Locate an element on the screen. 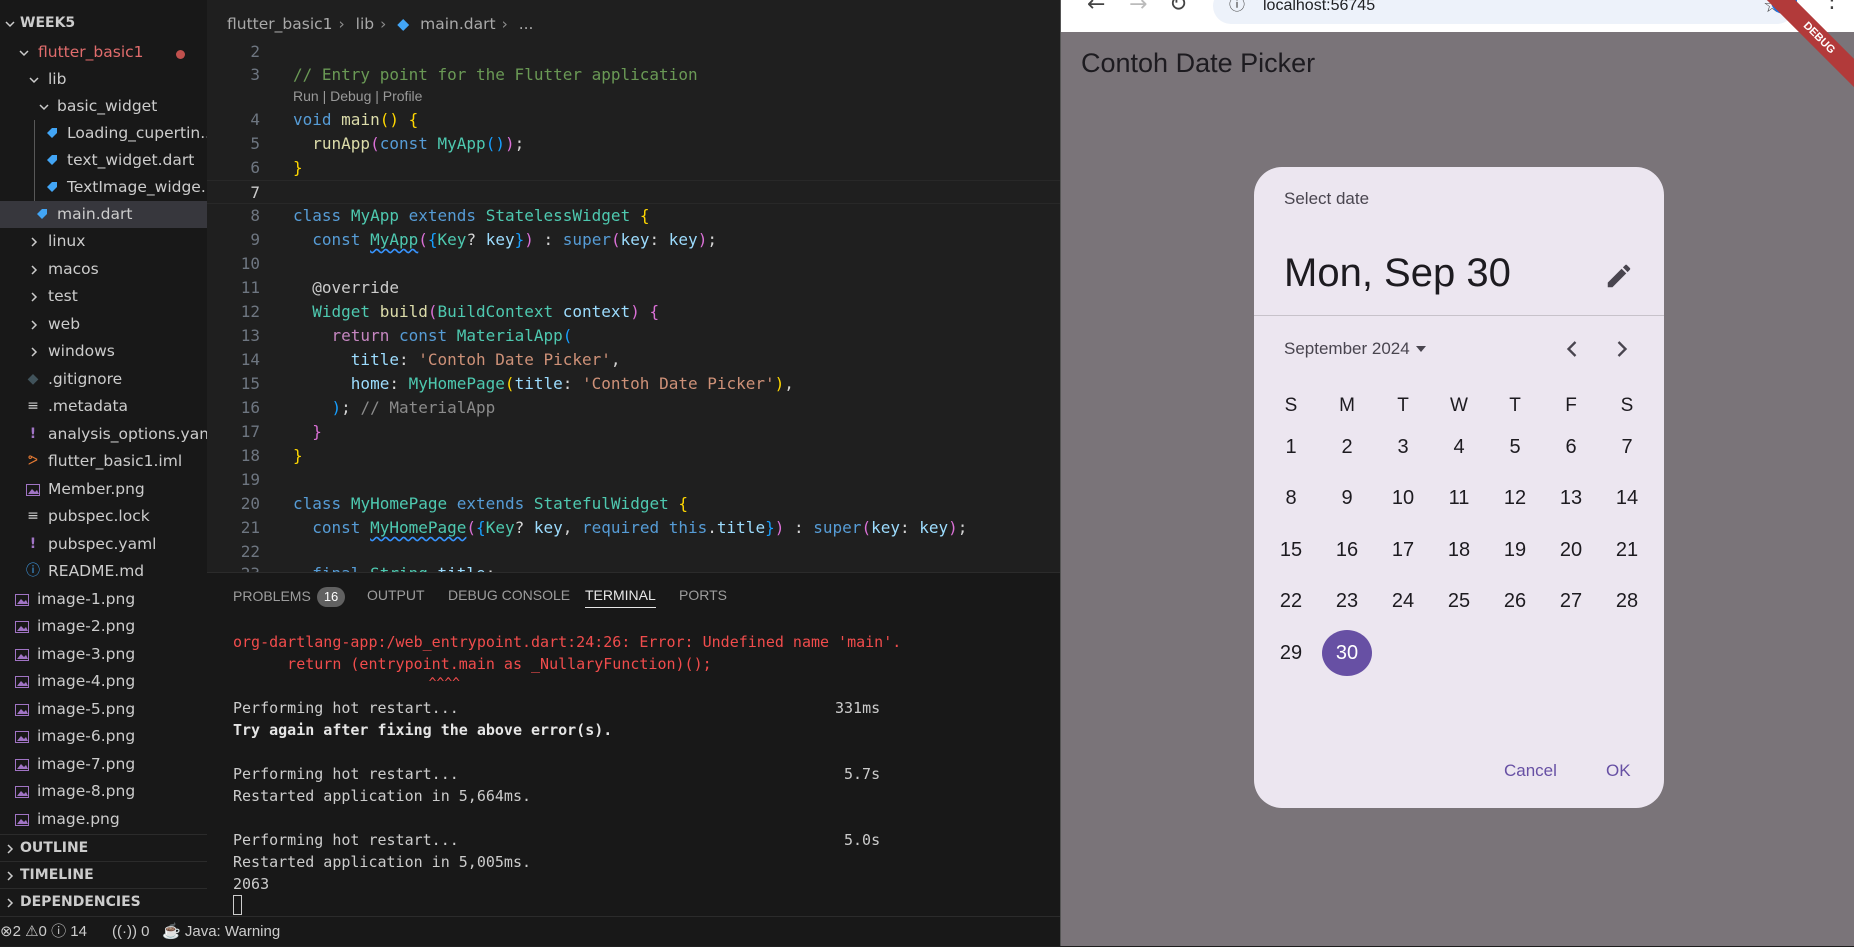 This screenshot has width=1854, height=947. tree-file-image-6: image-6.png is located at coordinates (103, 736).